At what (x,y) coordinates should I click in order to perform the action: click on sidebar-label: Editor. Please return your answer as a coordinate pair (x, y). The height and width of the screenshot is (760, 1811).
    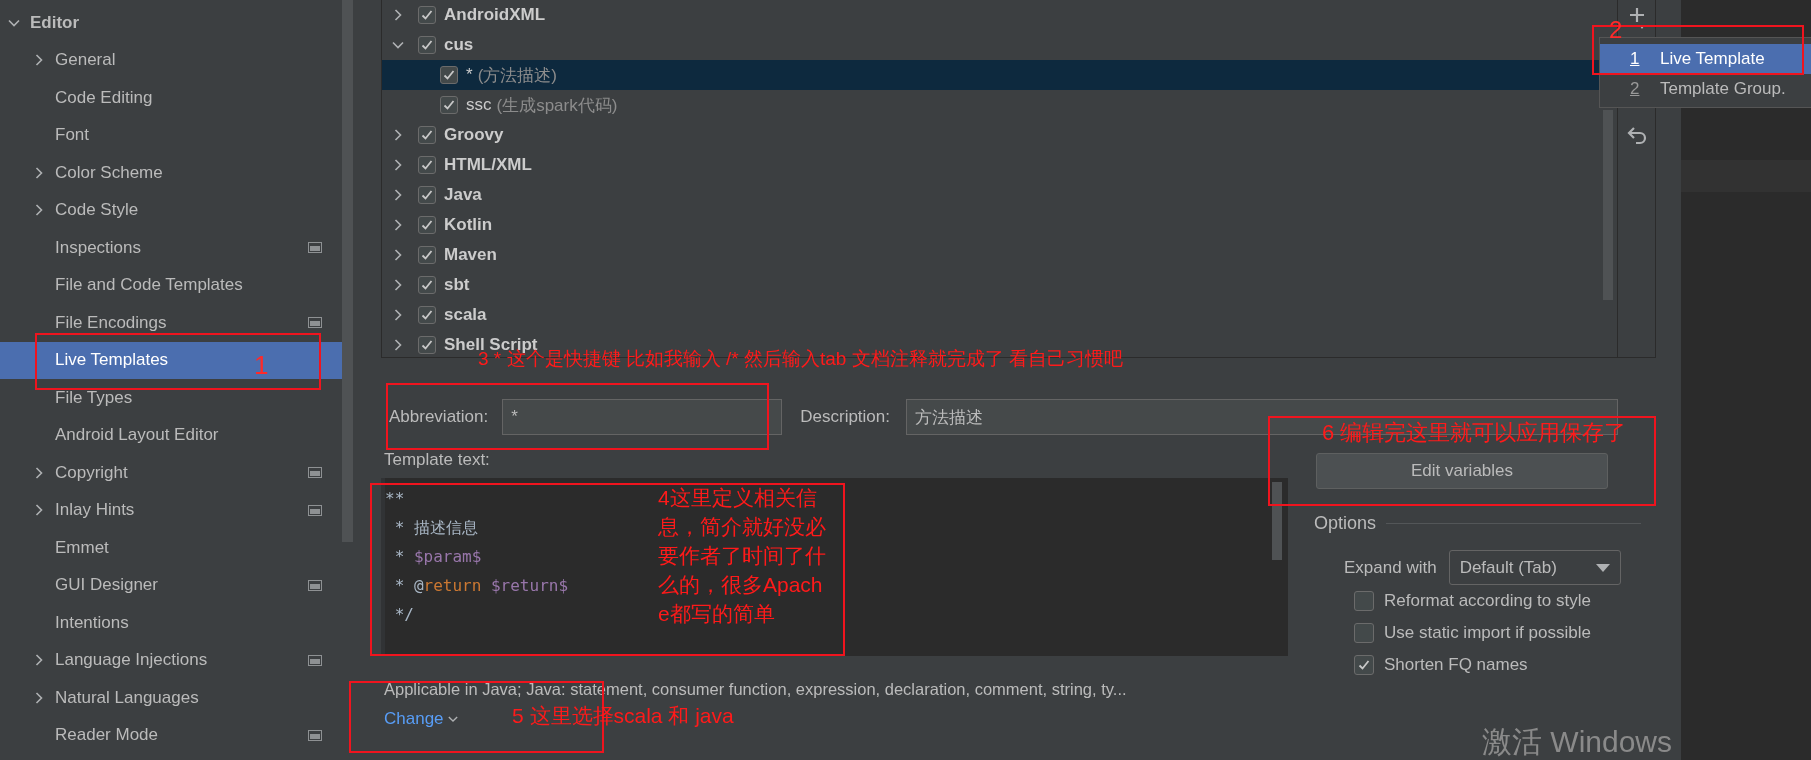
    Looking at the image, I should click on (55, 22).